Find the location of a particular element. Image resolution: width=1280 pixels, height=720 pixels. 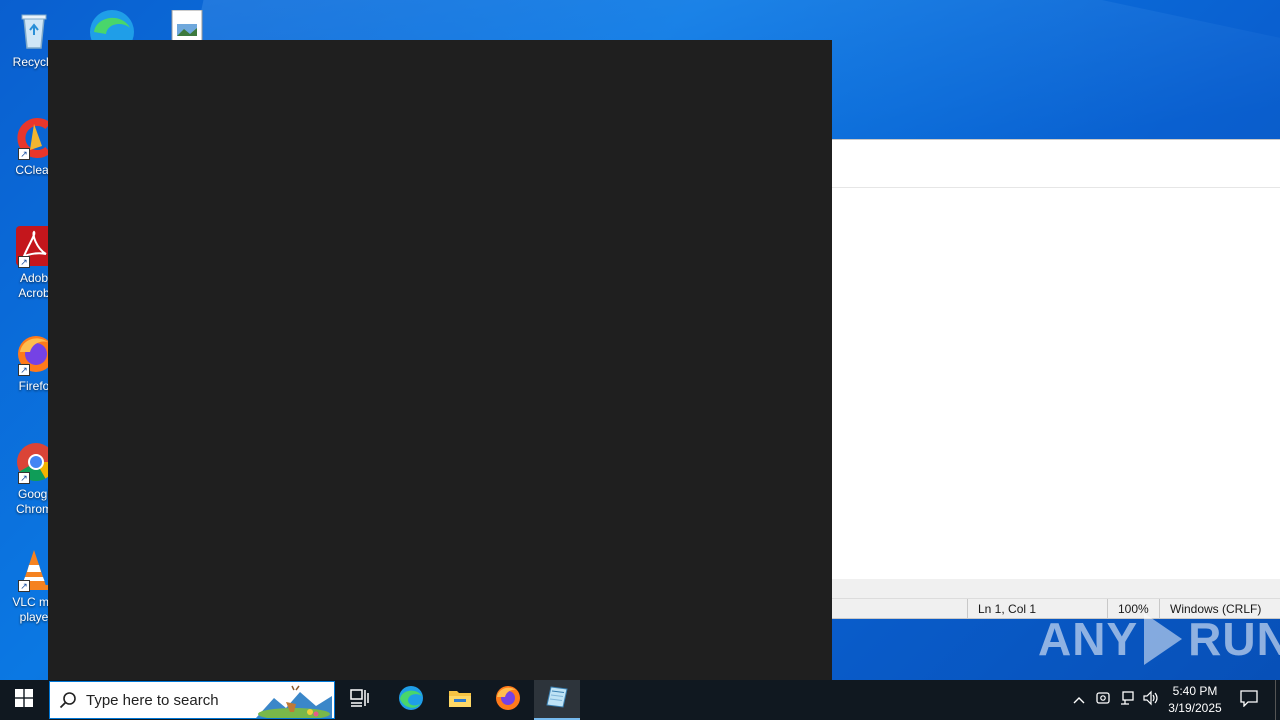

task-view-icon is located at coordinates (360, 700).